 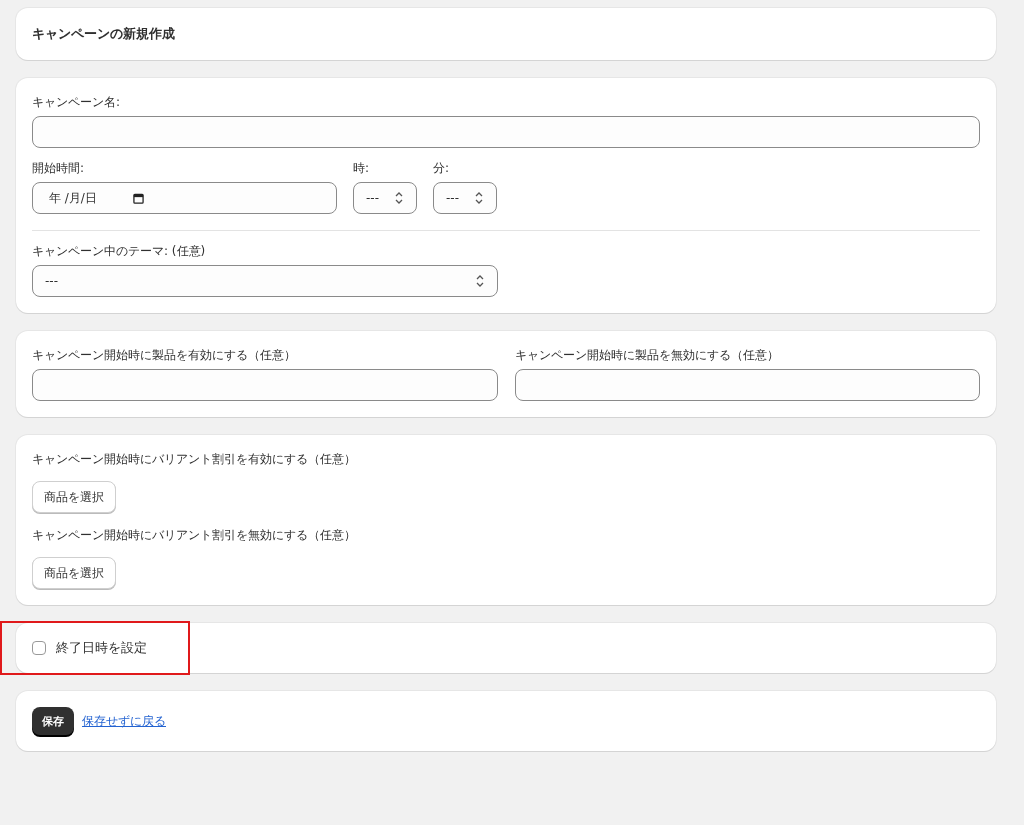 What do you see at coordinates (39, 648) in the screenshot?
I see `checkbox` at bounding box center [39, 648].